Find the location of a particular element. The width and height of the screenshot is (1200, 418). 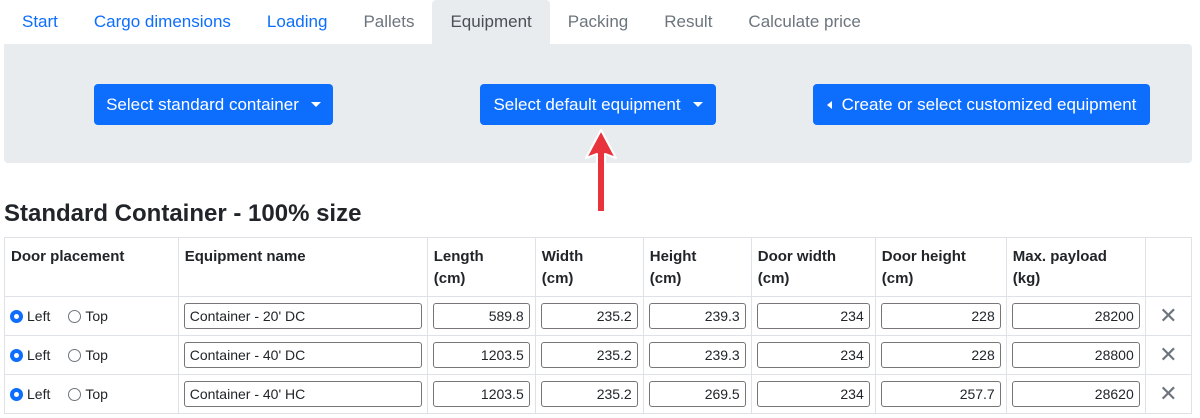

tab-pallets: Pallets is located at coordinates (388, 22).